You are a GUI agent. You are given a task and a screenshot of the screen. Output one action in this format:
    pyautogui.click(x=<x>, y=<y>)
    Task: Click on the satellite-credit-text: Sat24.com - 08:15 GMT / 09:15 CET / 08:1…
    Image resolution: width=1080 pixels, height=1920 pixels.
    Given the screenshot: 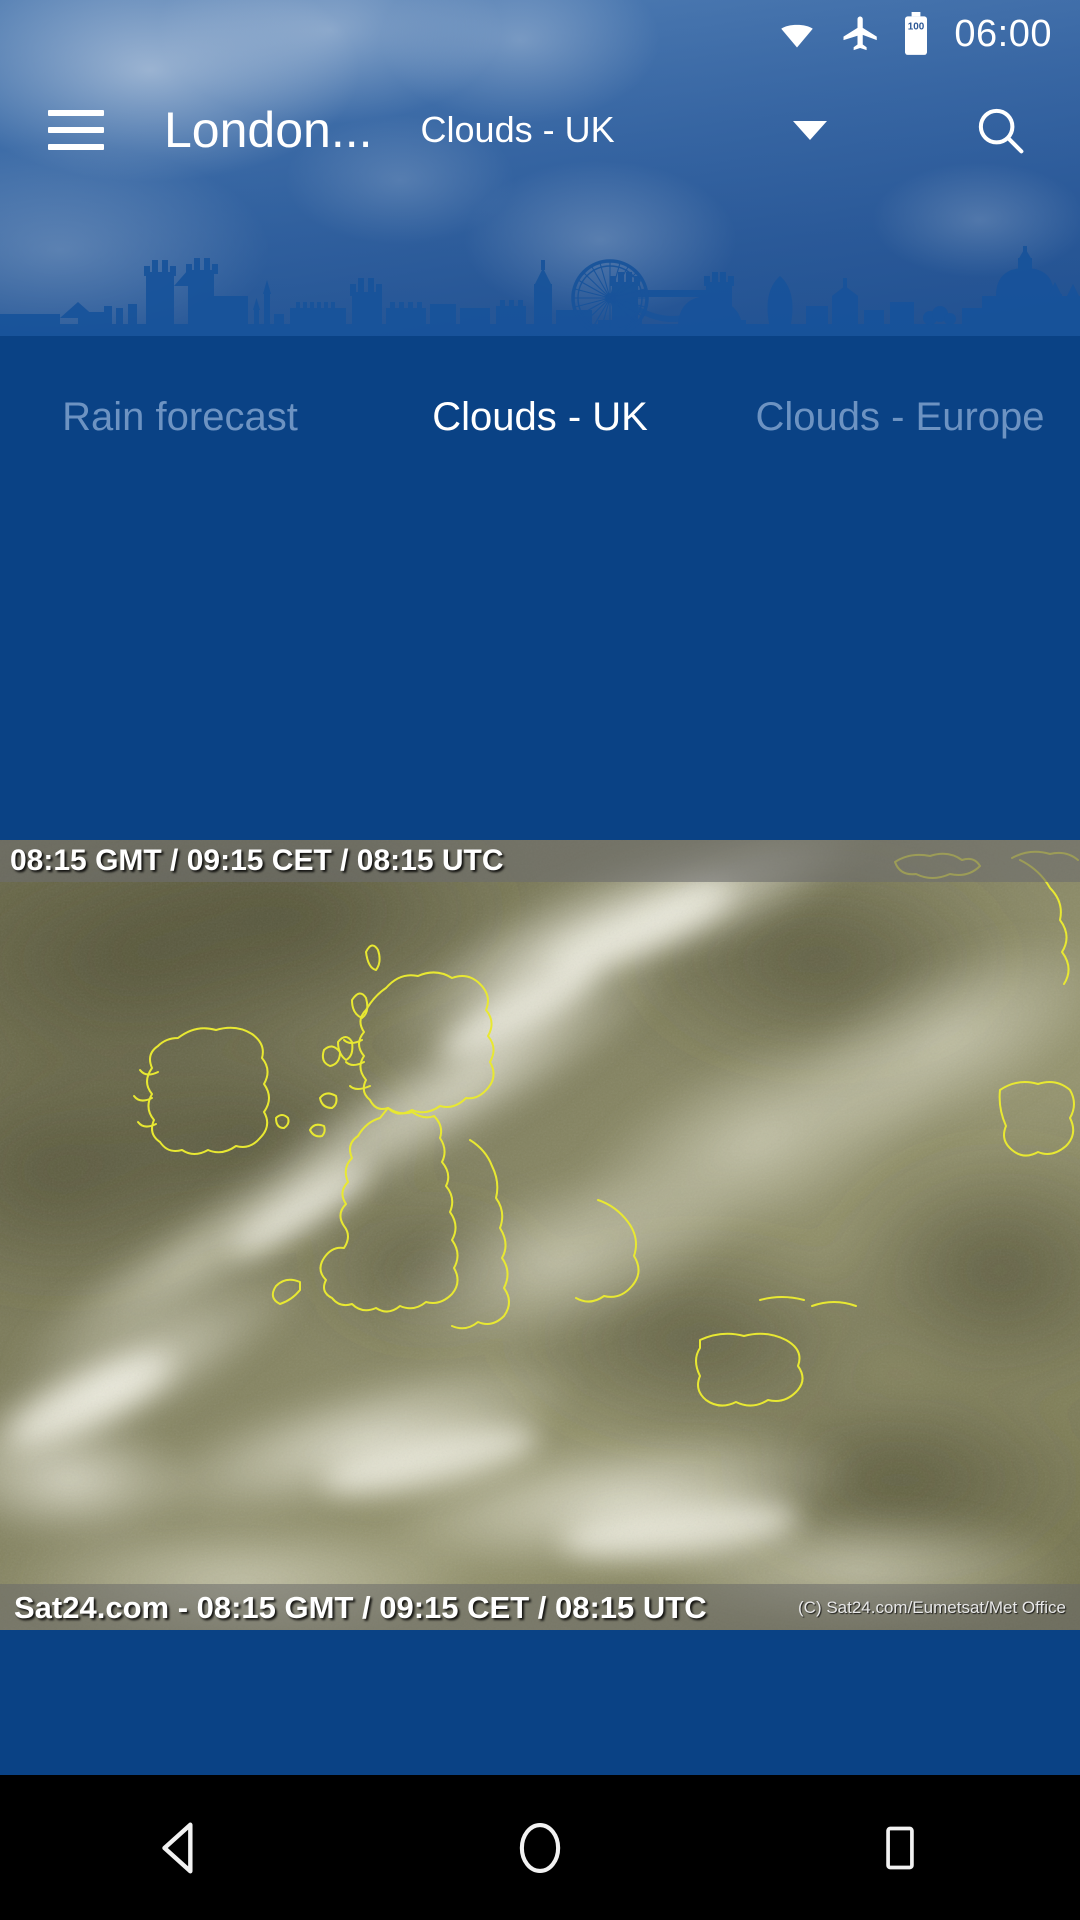 What is the action you would take?
    pyautogui.click(x=360, y=1607)
    